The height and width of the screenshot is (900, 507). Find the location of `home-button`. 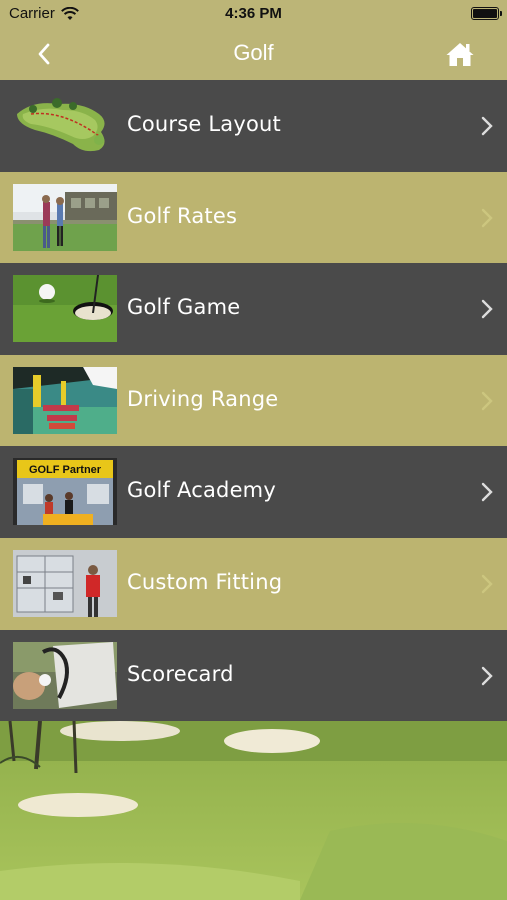

home-button is located at coordinates (460, 54).